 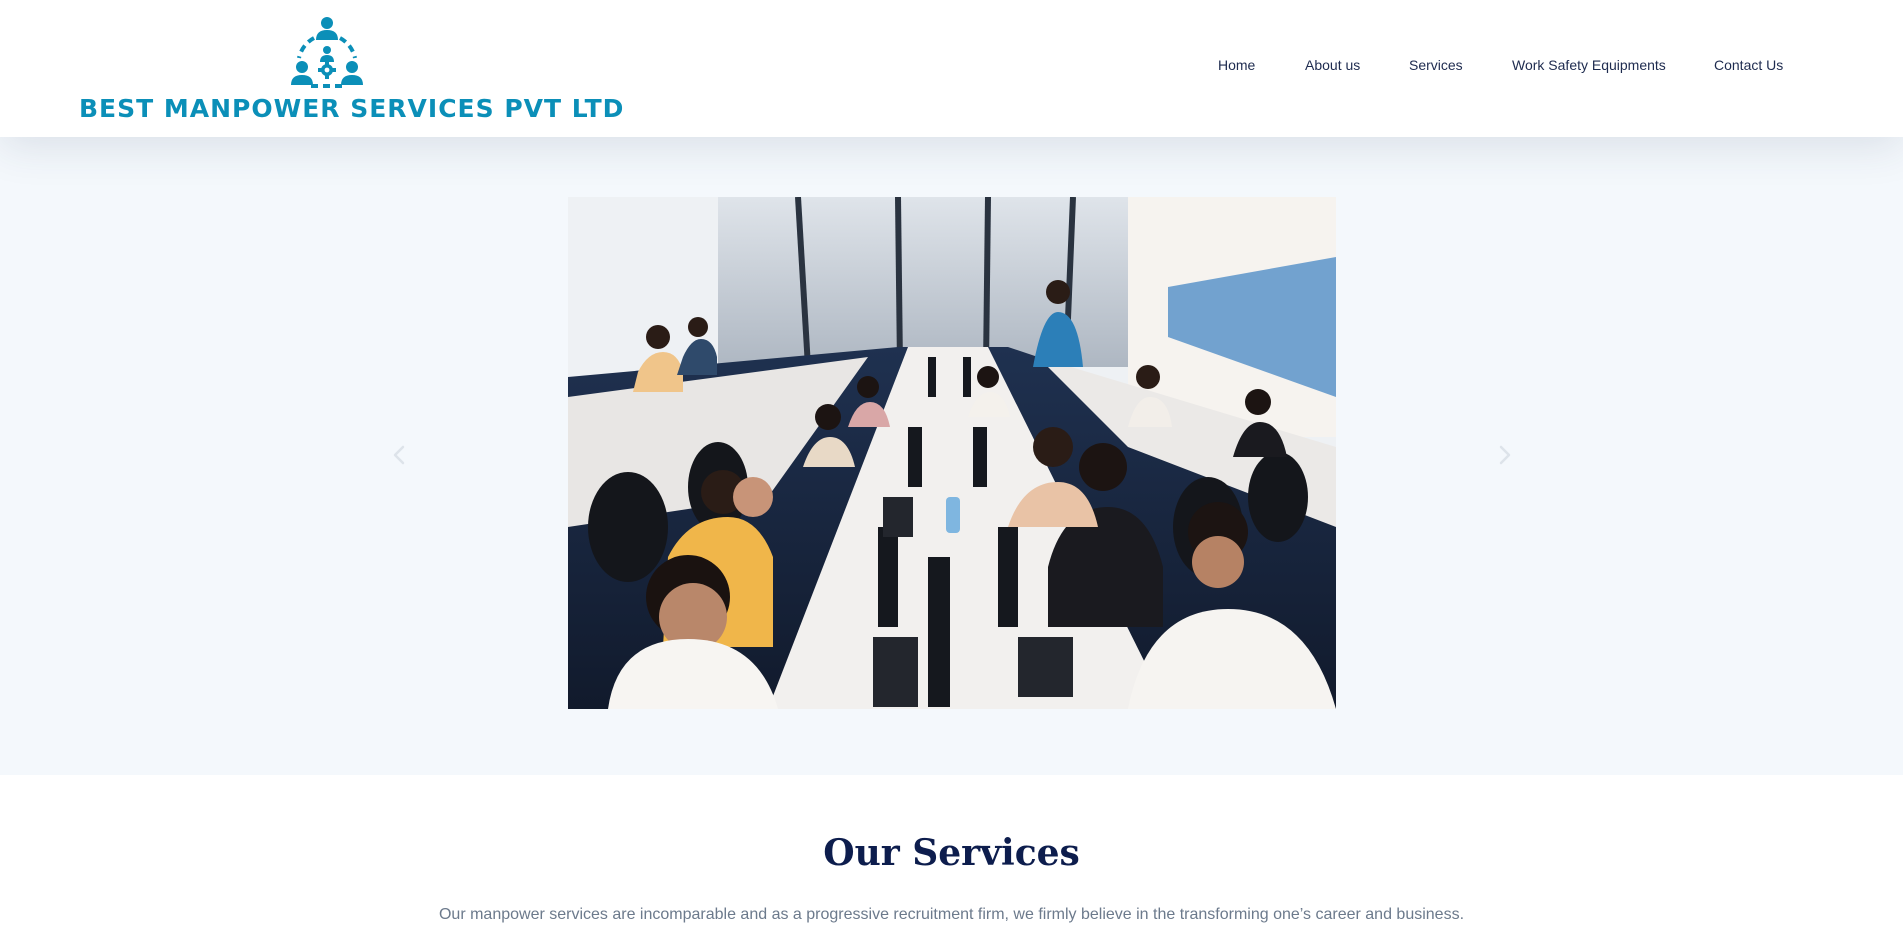 I want to click on nav-work-safety-equipments: Work Safety Equipments, so click(x=1589, y=65).